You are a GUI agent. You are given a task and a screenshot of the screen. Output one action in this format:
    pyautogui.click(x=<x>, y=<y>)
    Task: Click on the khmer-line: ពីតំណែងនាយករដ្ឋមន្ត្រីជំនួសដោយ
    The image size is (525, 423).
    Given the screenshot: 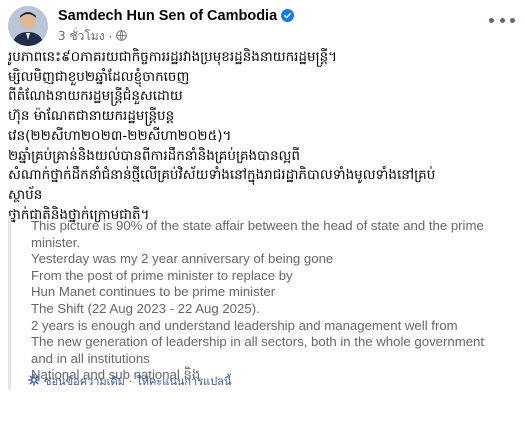 What is the action you would take?
    pyautogui.click(x=95, y=96)
    